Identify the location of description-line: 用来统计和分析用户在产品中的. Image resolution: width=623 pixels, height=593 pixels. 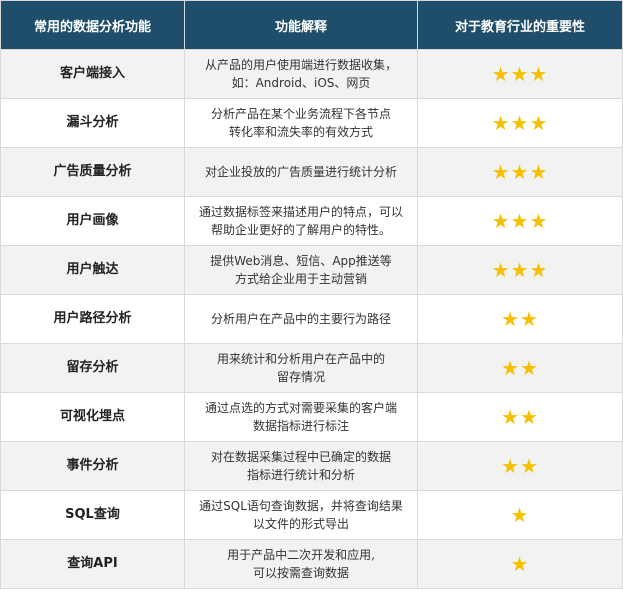
(300, 359).